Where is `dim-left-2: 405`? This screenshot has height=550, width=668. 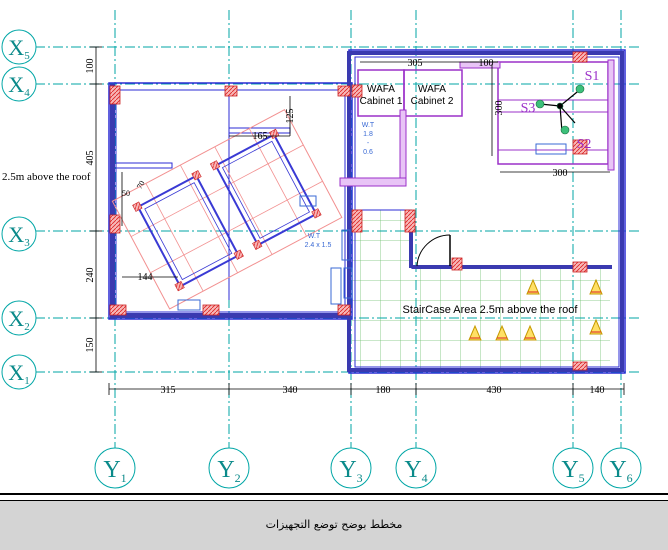 dim-left-2: 405 is located at coordinates (90, 158).